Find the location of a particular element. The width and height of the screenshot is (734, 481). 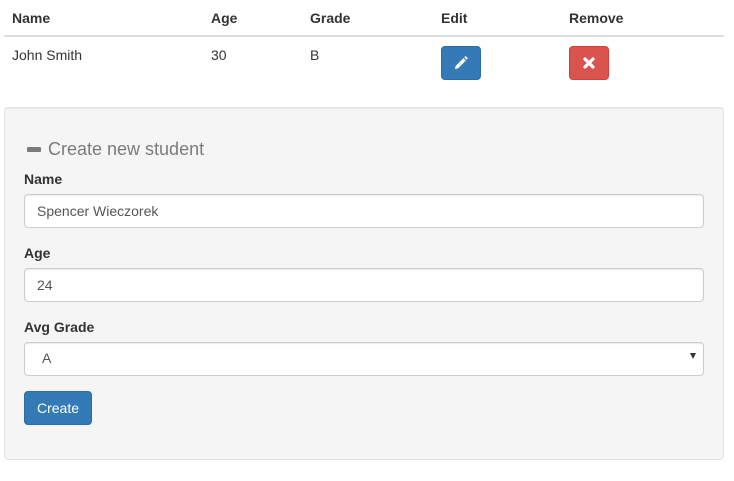

header-remove: Remove is located at coordinates (642, 18).